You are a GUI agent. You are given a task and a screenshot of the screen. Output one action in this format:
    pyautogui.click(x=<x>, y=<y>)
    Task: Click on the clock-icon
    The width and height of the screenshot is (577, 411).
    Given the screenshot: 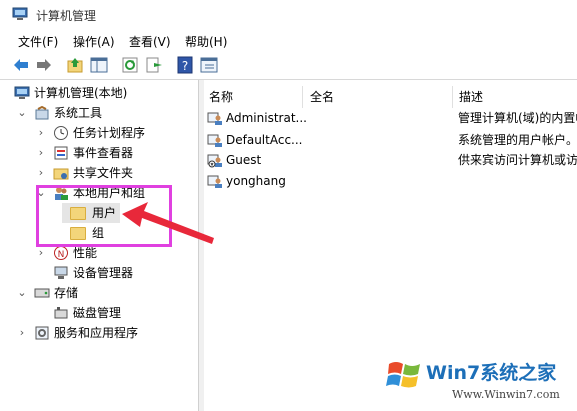 What is the action you would take?
    pyautogui.click(x=61, y=133)
    